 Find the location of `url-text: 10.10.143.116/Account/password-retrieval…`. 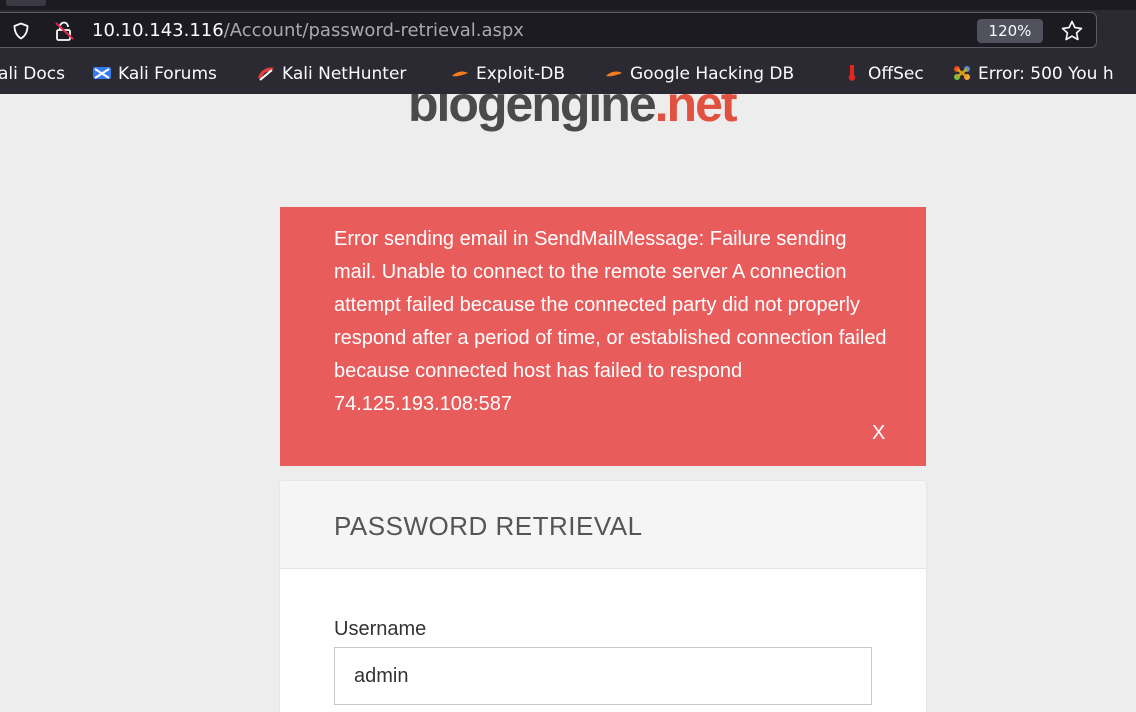

url-text: 10.10.143.116/Account/password-retrieval… is located at coordinates (308, 30).